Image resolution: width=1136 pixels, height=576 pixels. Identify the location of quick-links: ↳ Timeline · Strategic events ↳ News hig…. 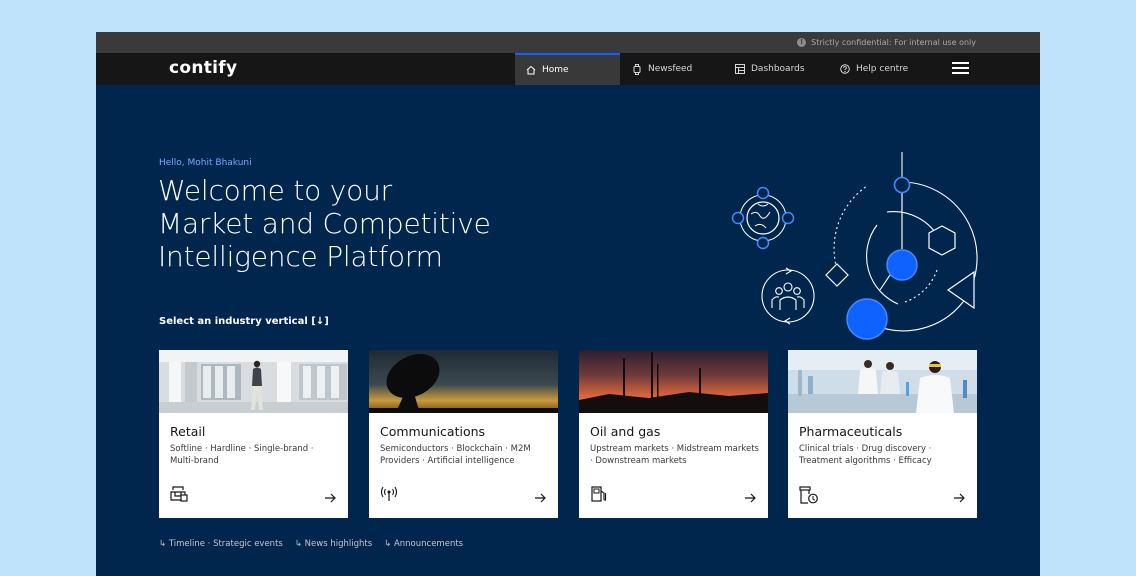
(311, 544).